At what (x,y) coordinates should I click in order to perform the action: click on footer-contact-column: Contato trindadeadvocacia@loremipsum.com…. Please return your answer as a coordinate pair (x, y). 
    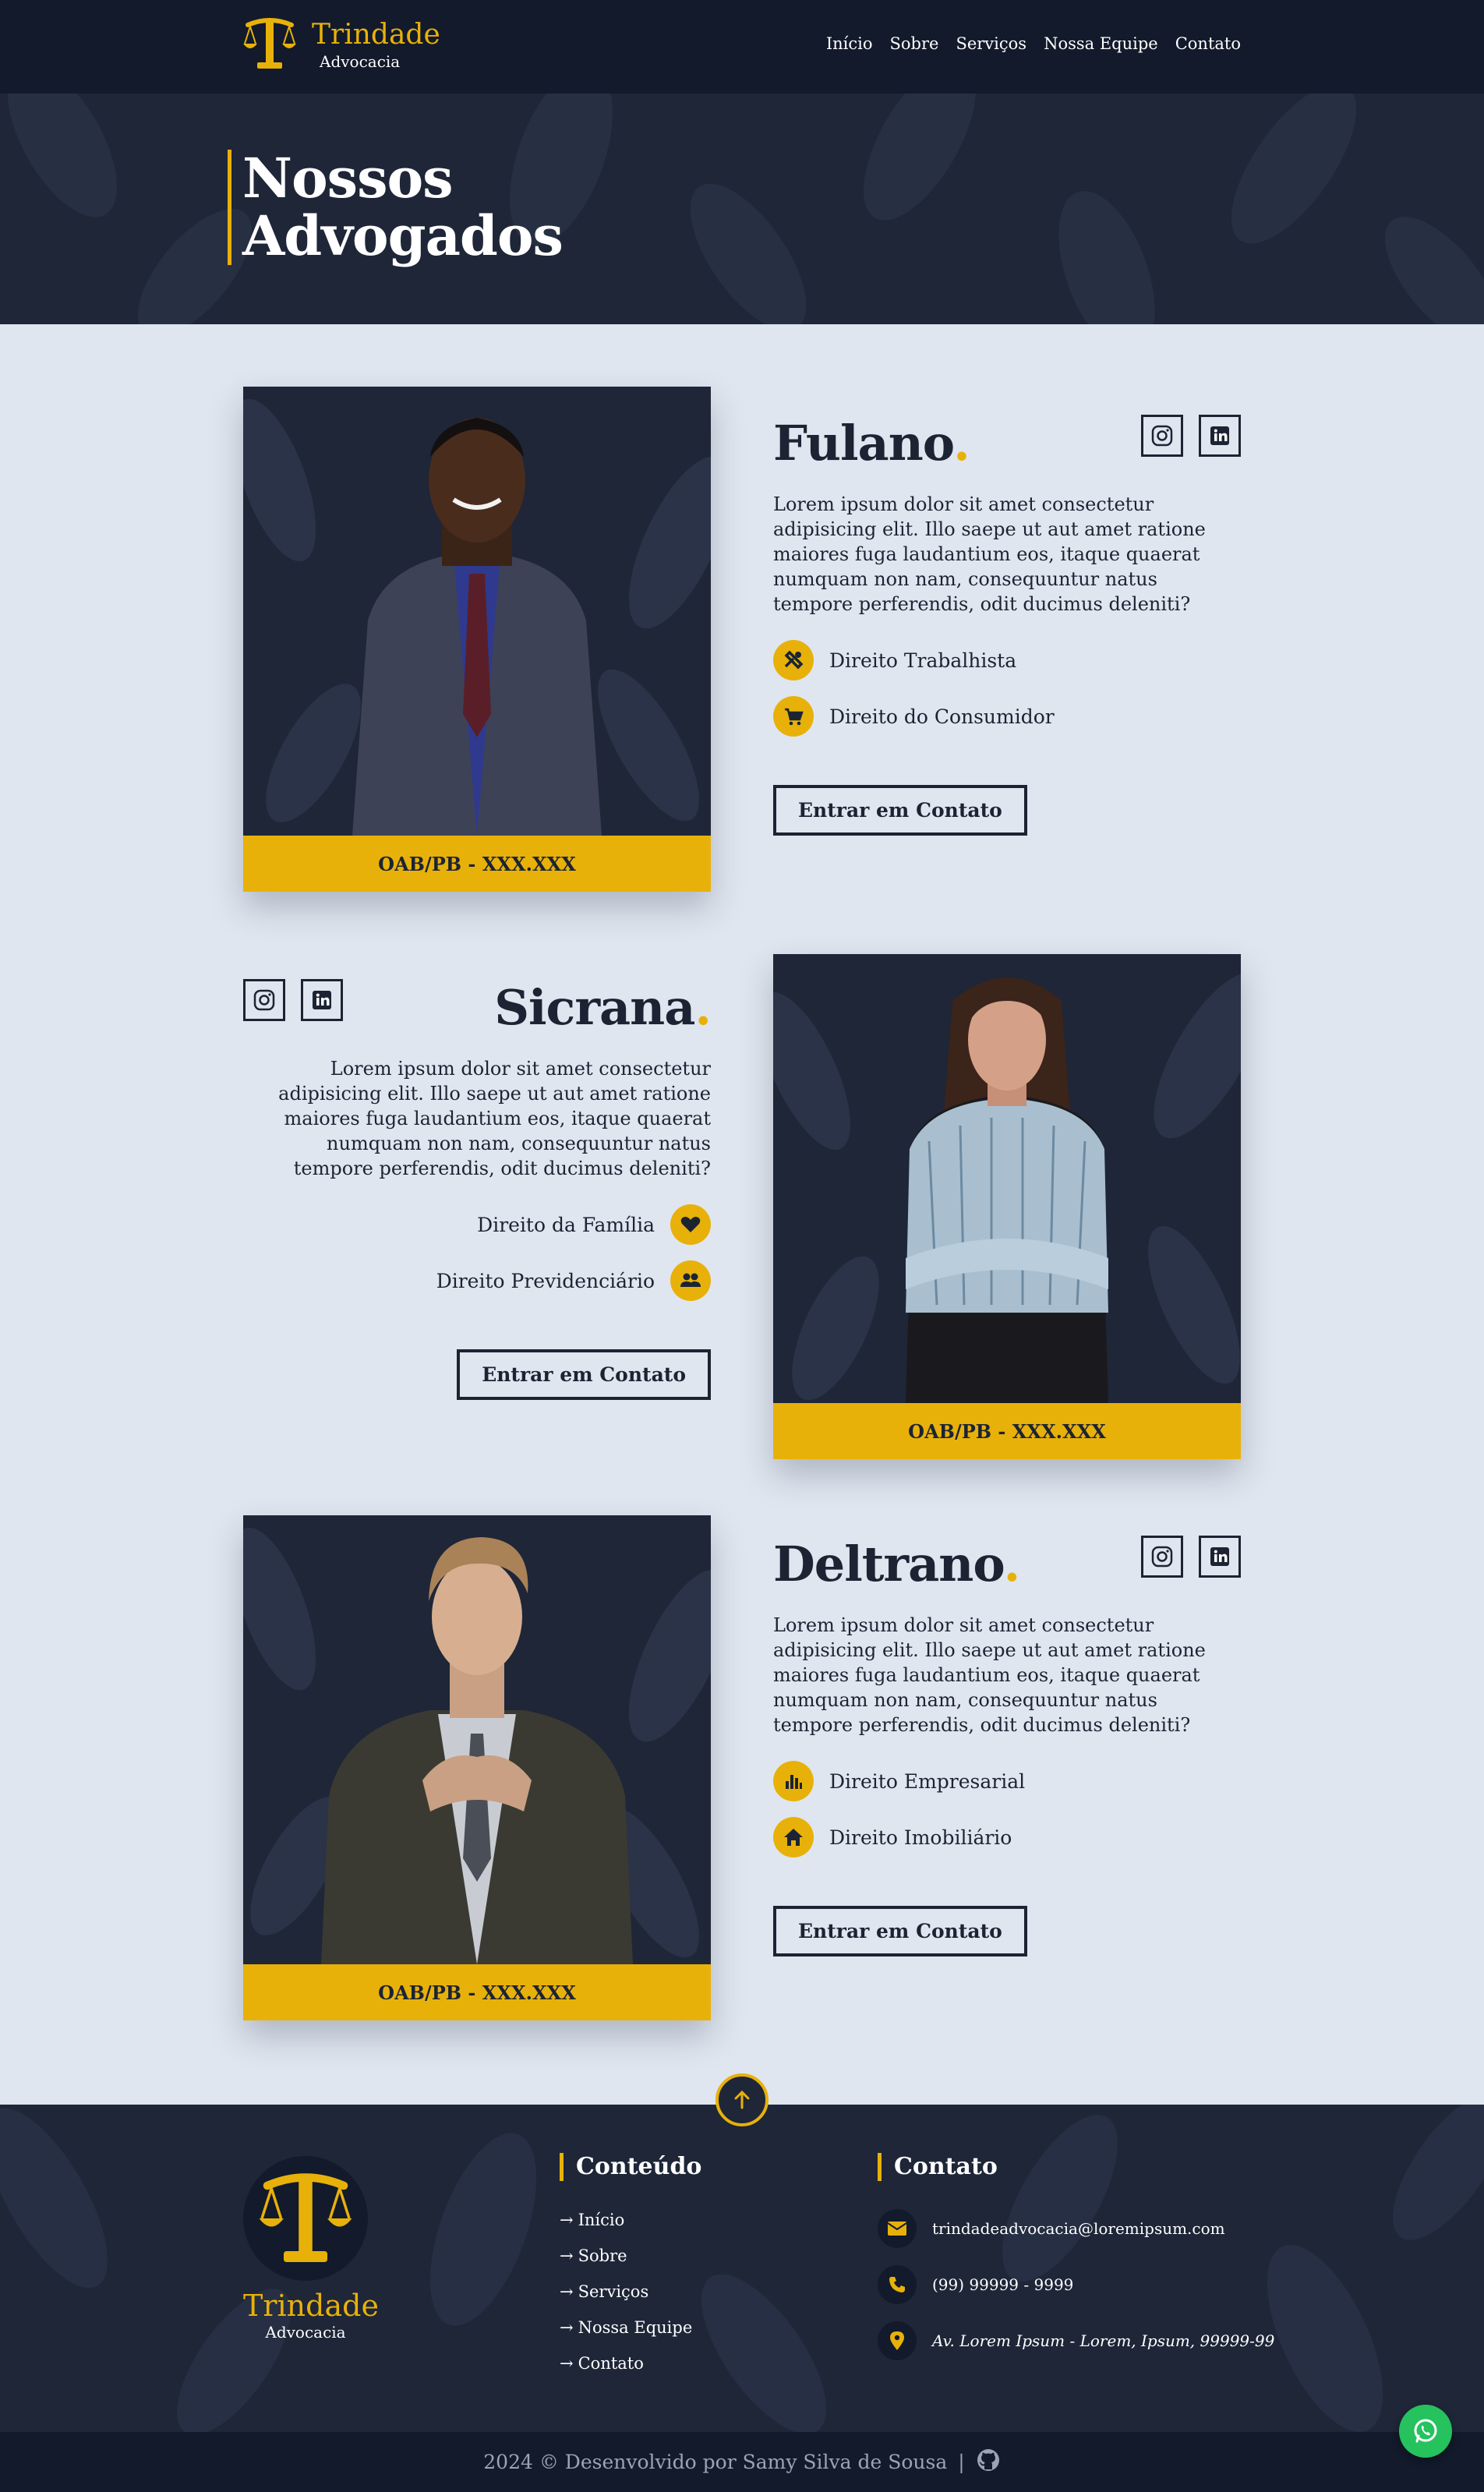
    Looking at the image, I should click on (1076, 2256).